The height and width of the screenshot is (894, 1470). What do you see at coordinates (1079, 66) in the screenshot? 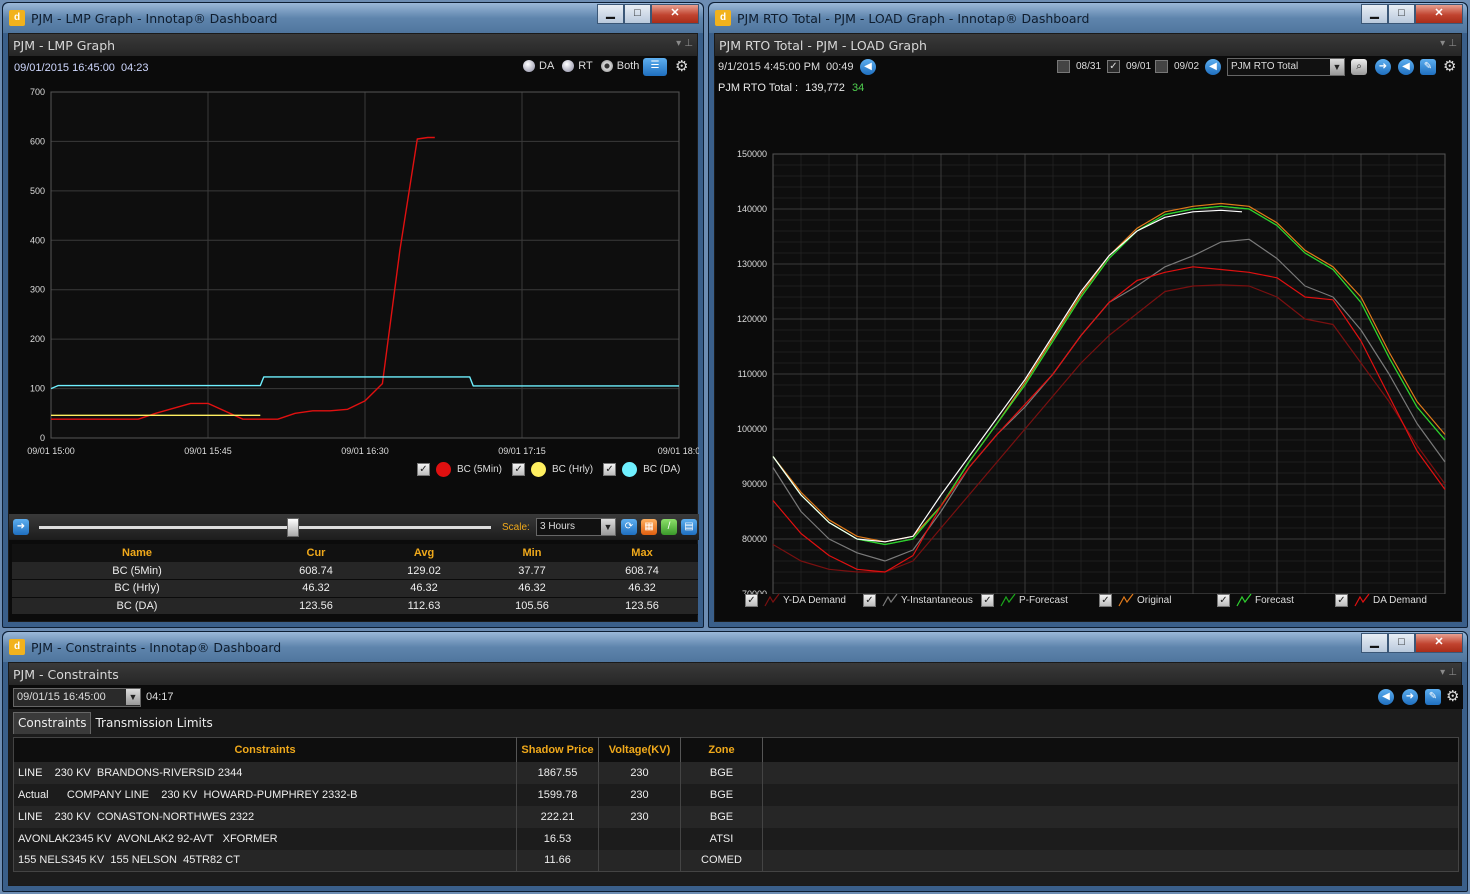
I see `date-0831: 08/31` at bounding box center [1079, 66].